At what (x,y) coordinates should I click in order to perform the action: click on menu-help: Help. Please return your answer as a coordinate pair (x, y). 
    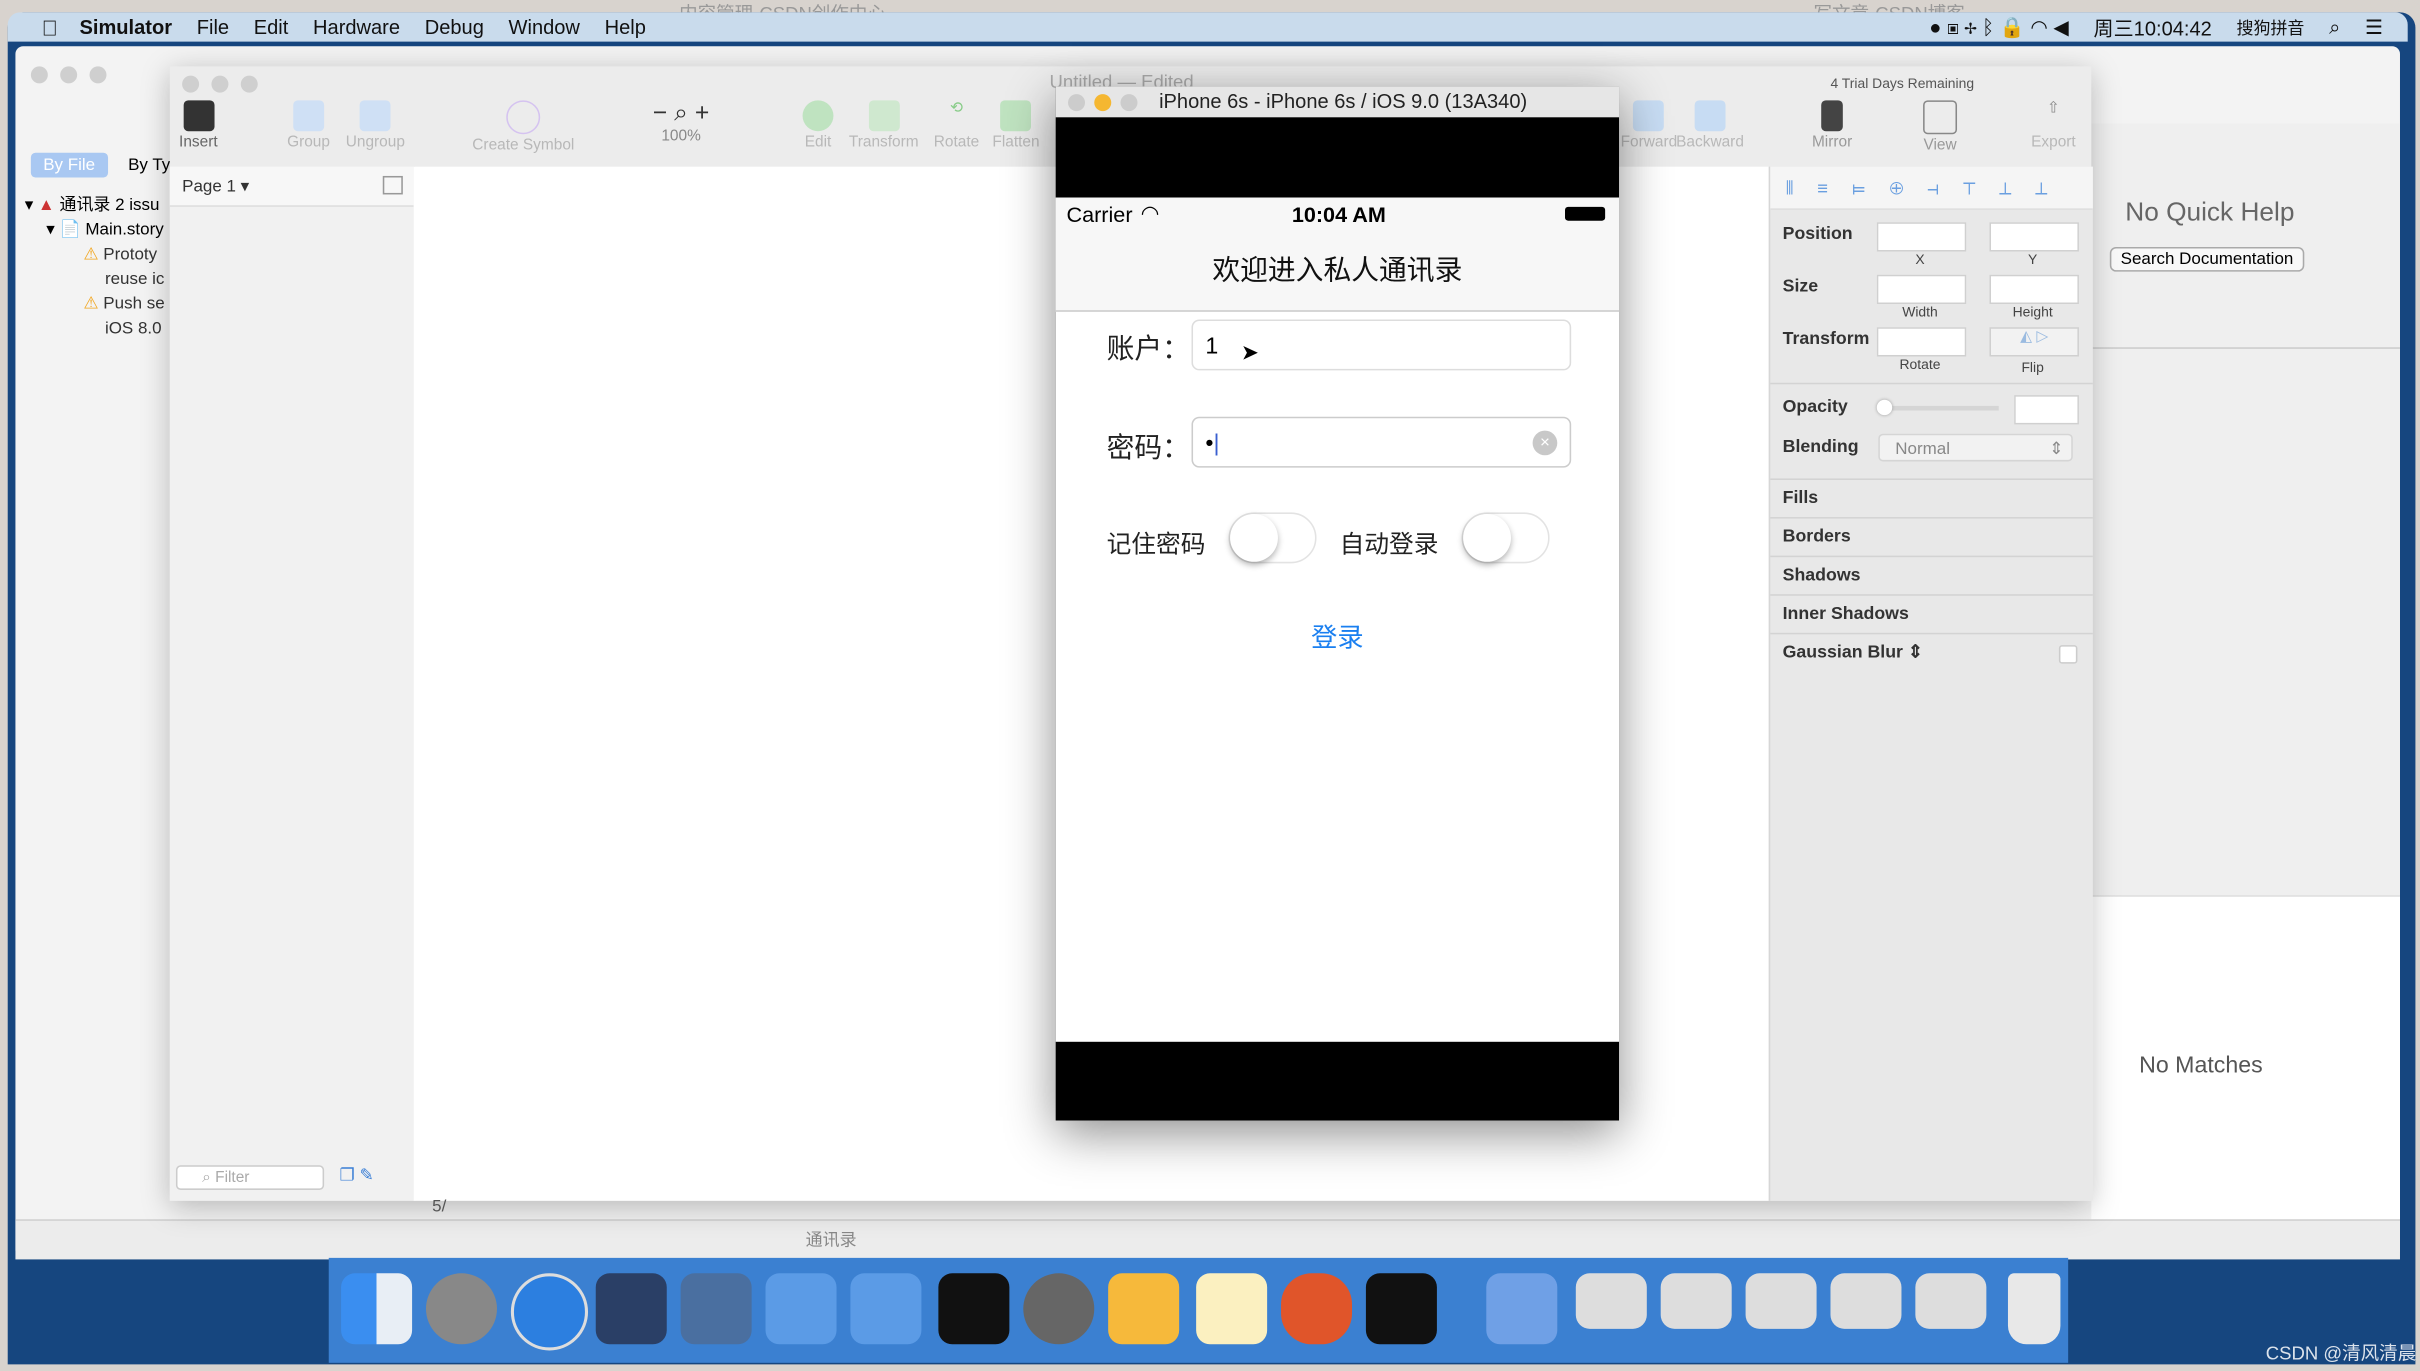
    Looking at the image, I should click on (625, 26).